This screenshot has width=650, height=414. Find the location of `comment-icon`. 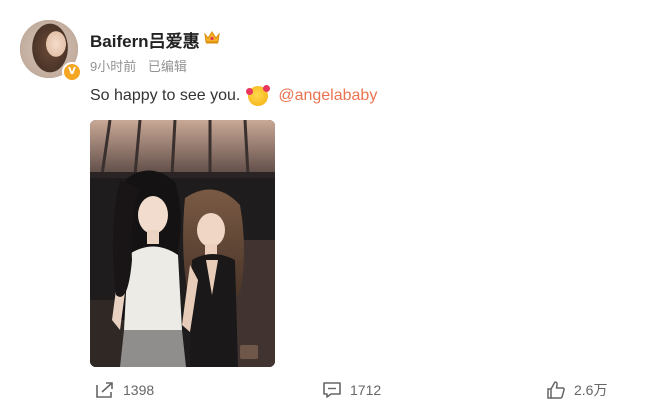

comment-icon is located at coordinates (332, 390).